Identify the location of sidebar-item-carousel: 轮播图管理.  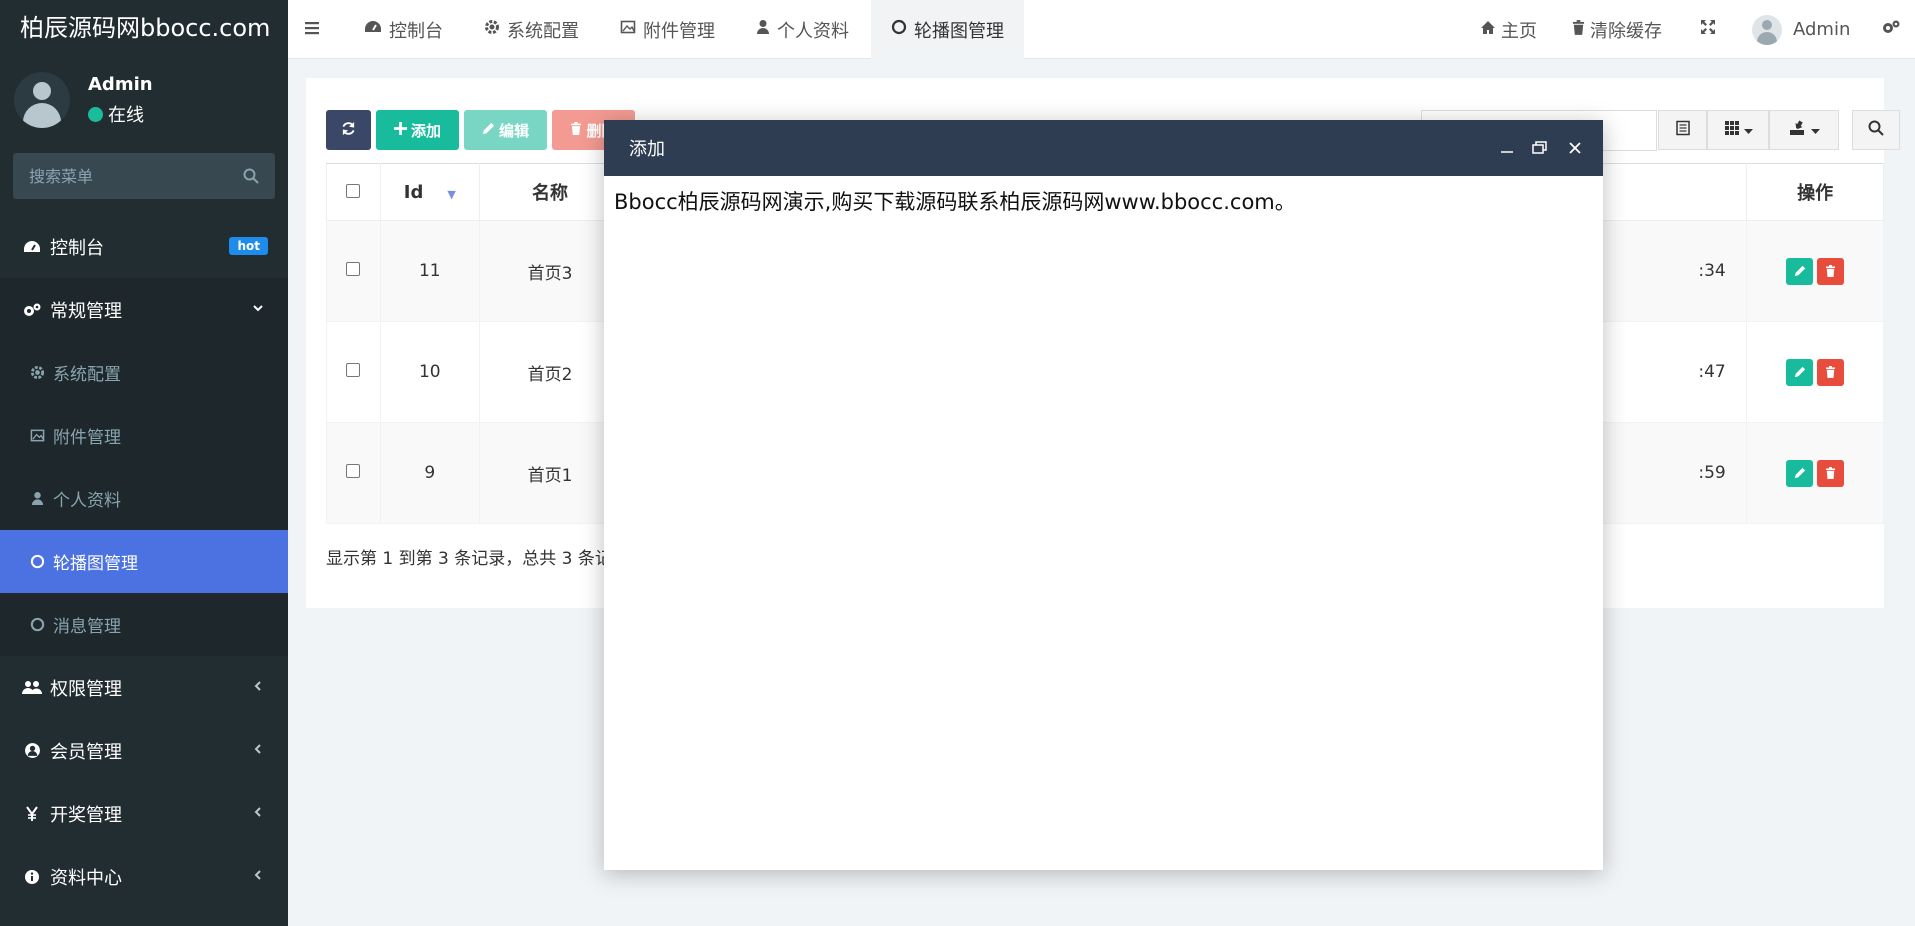
(144, 561).